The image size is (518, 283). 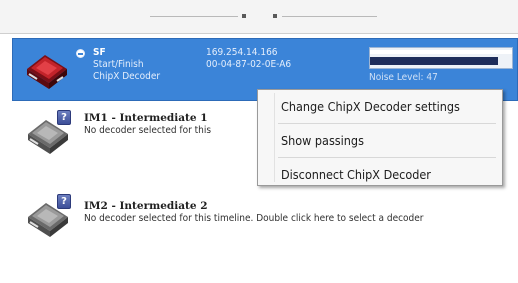 I want to click on splitter-line-left, so click(x=194, y=16).